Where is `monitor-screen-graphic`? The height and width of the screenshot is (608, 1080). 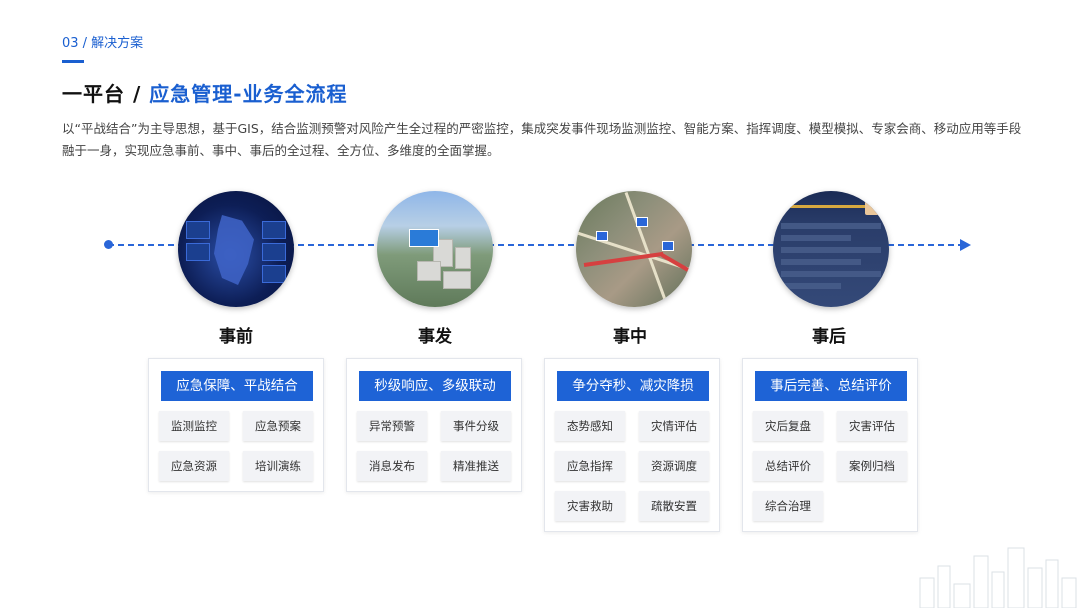
monitor-screen-graphic is located at coordinates (424, 238).